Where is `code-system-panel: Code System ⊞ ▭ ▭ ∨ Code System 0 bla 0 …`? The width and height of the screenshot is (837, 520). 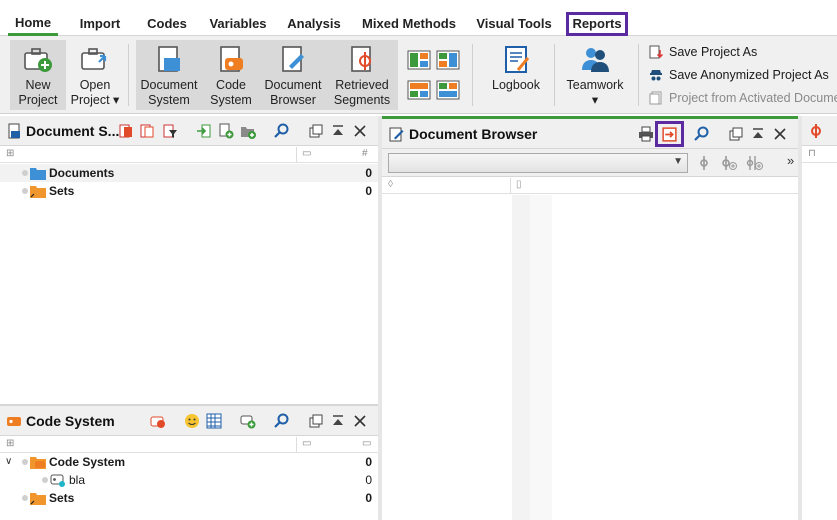
code-system-panel: Code System ⊞ ▭ ▭ ∨ Code System 0 bla 0 … is located at coordinates (189, 463).